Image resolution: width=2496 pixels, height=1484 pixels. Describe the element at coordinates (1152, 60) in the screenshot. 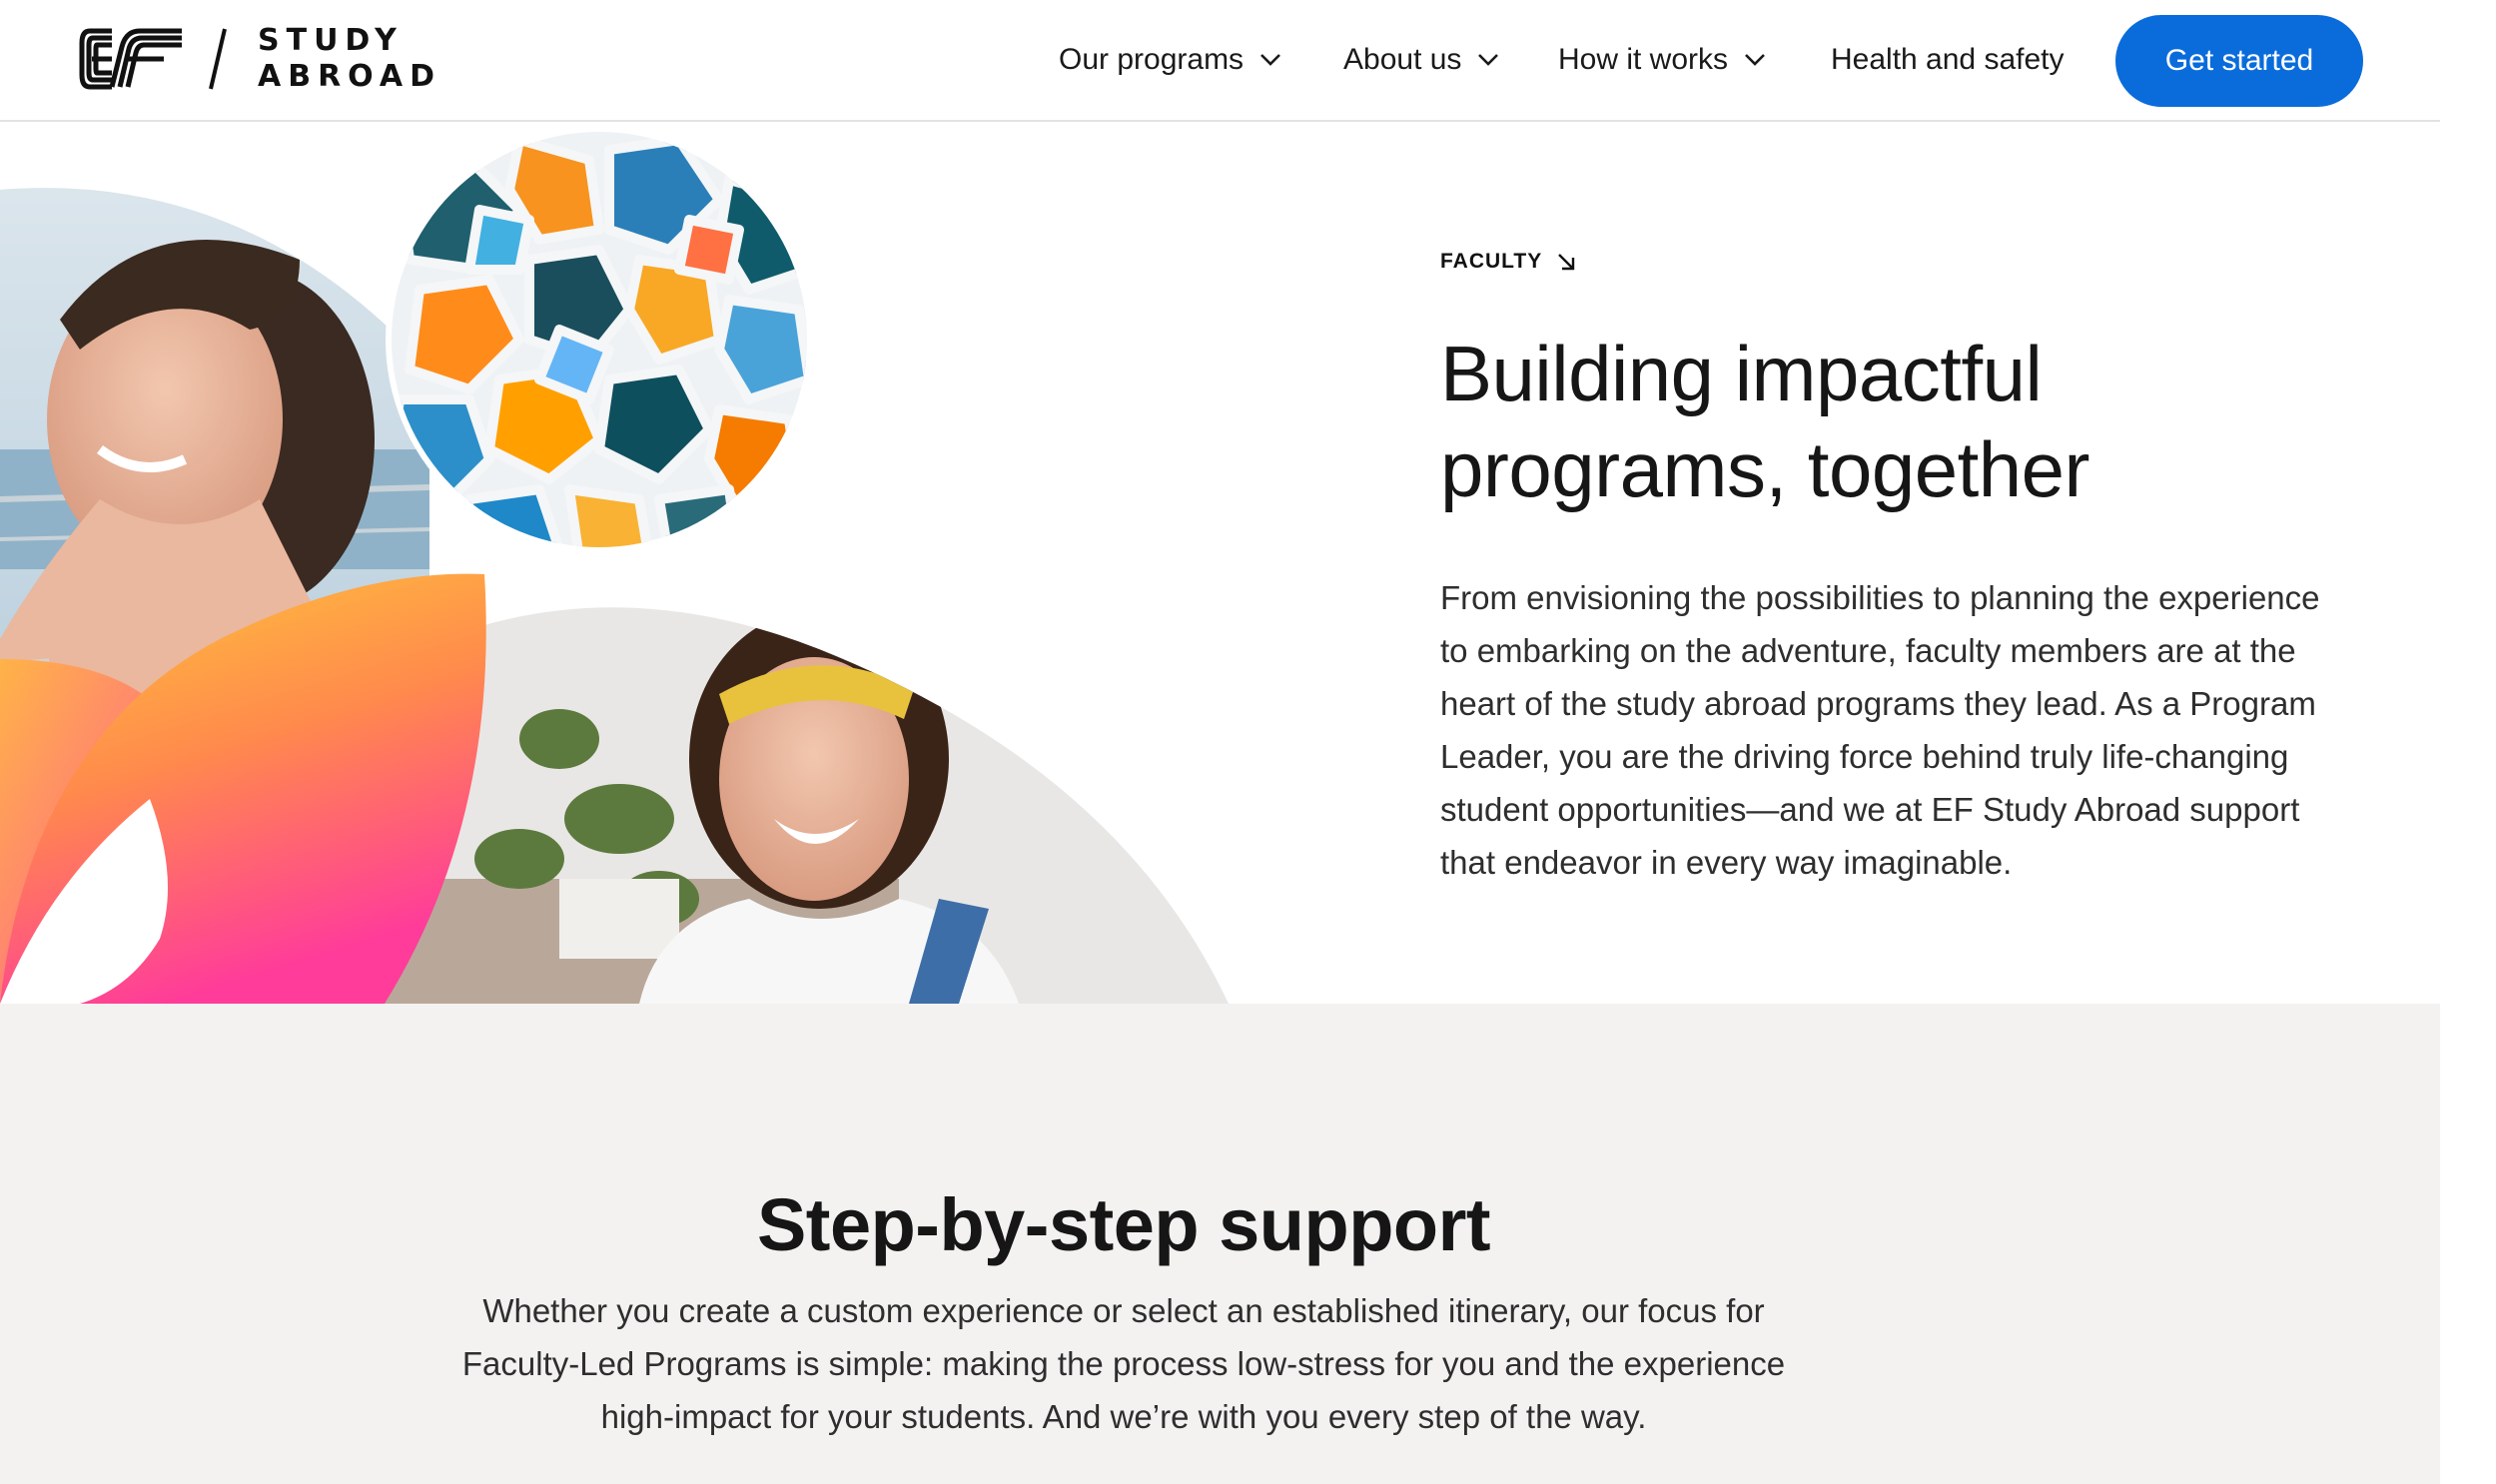

I see `nav-our-programs-label: Our programs` at that location.